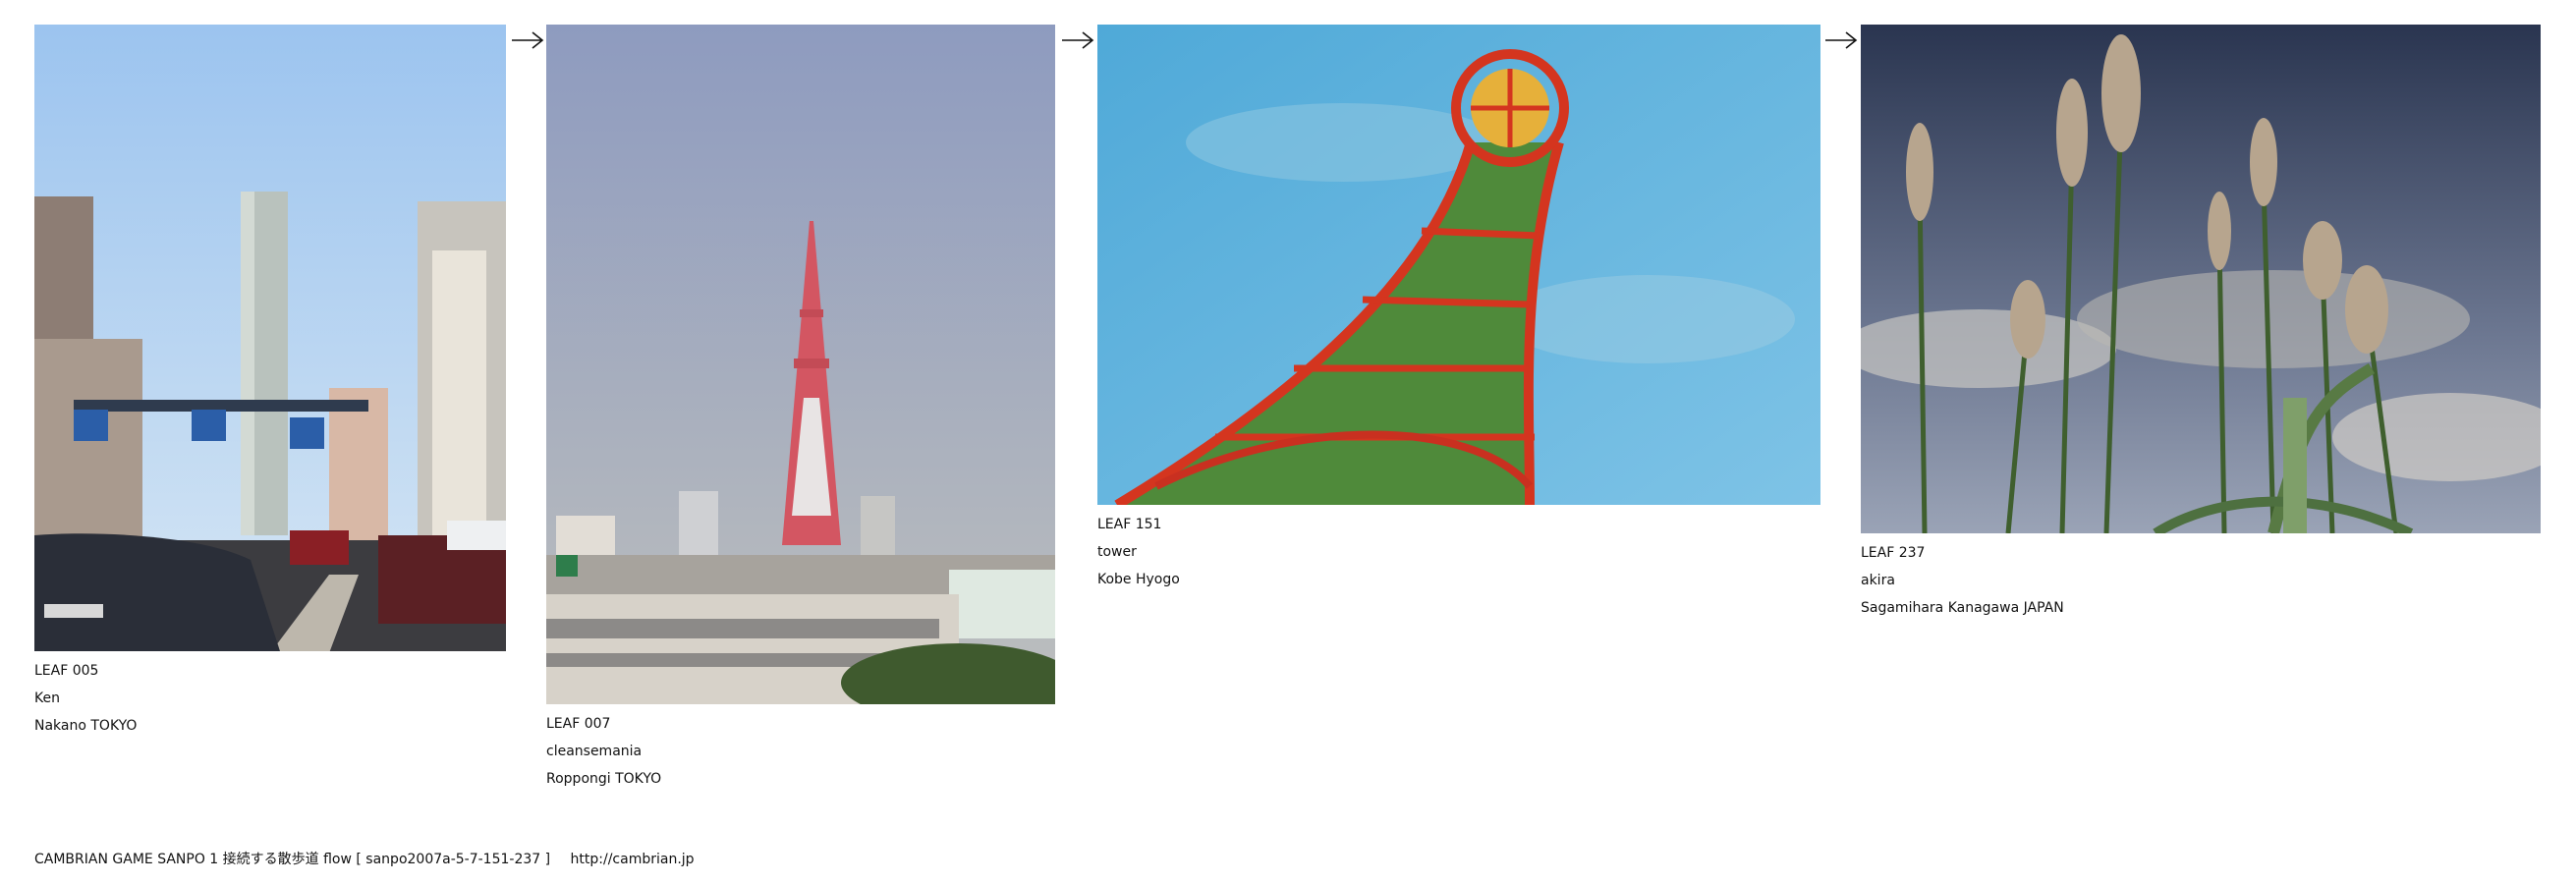 The image size is (2576, 884). Describe the element at coordinates (1129, 524) in the screenshot. I see `leaf-id: LEAF 151` at that location.